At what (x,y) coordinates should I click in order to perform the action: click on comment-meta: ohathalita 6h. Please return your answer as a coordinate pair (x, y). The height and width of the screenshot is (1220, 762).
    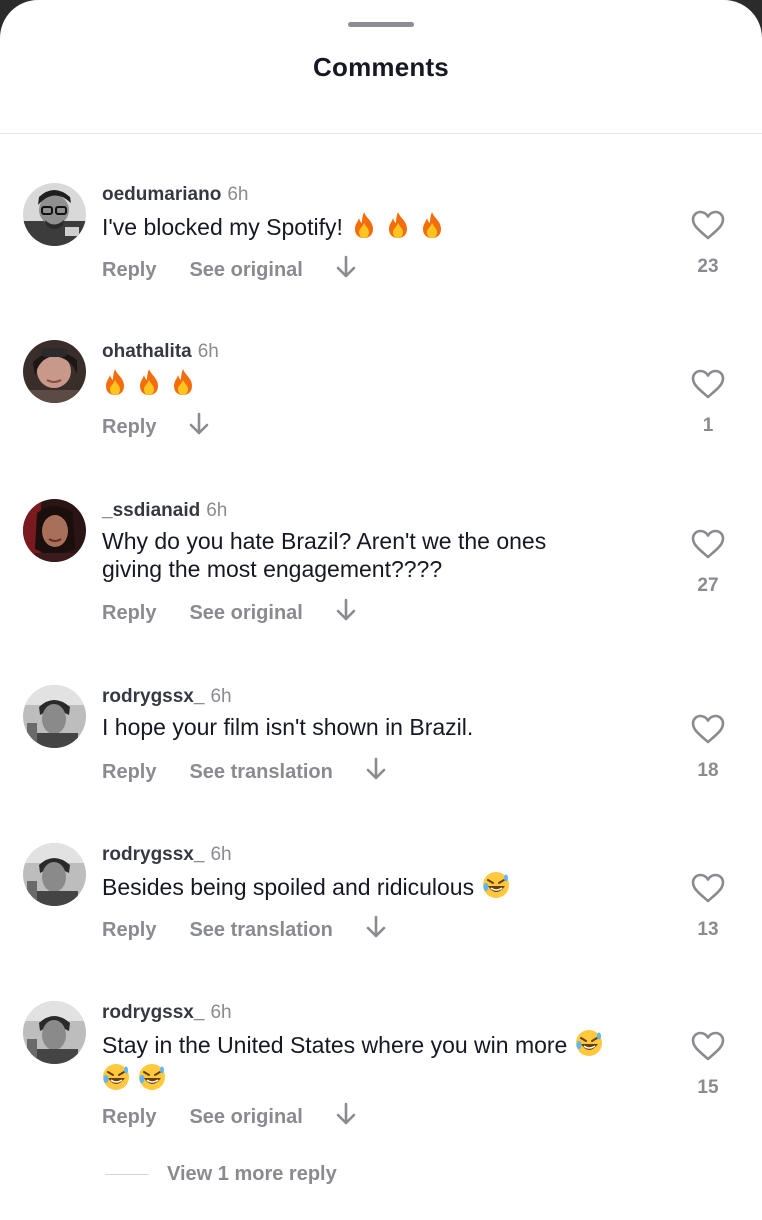
    Looking at the image, I should click on (160, 352).